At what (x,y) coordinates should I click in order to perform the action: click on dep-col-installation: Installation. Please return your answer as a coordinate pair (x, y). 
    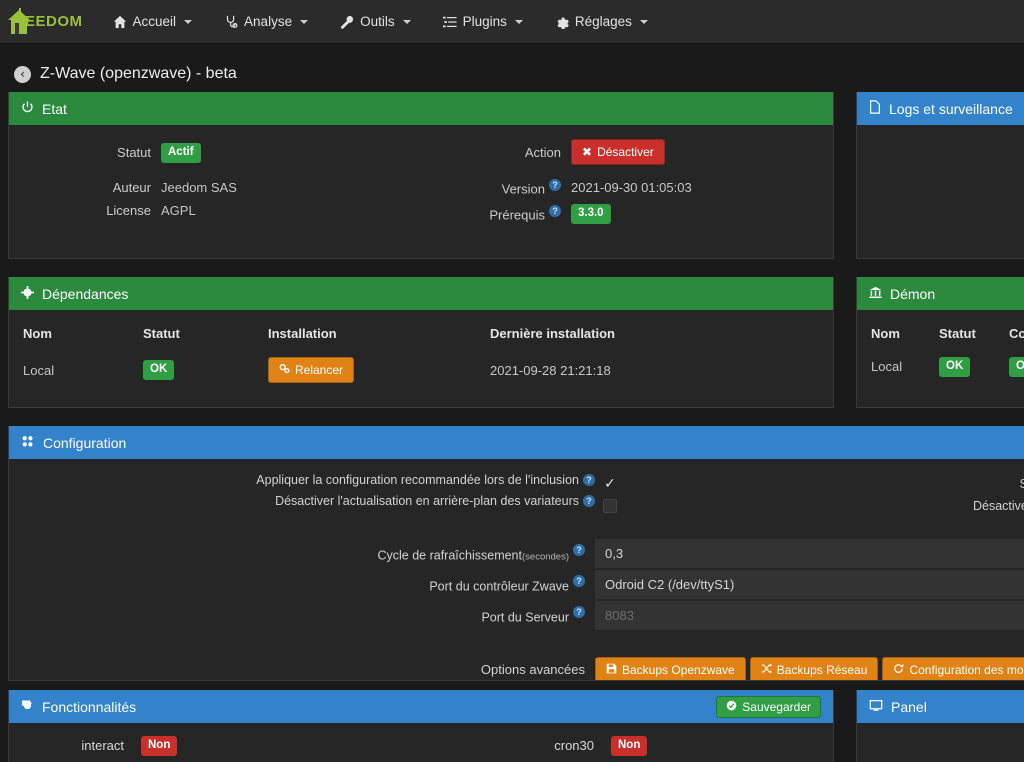
    Looking at the image, I should click on (302, 333).